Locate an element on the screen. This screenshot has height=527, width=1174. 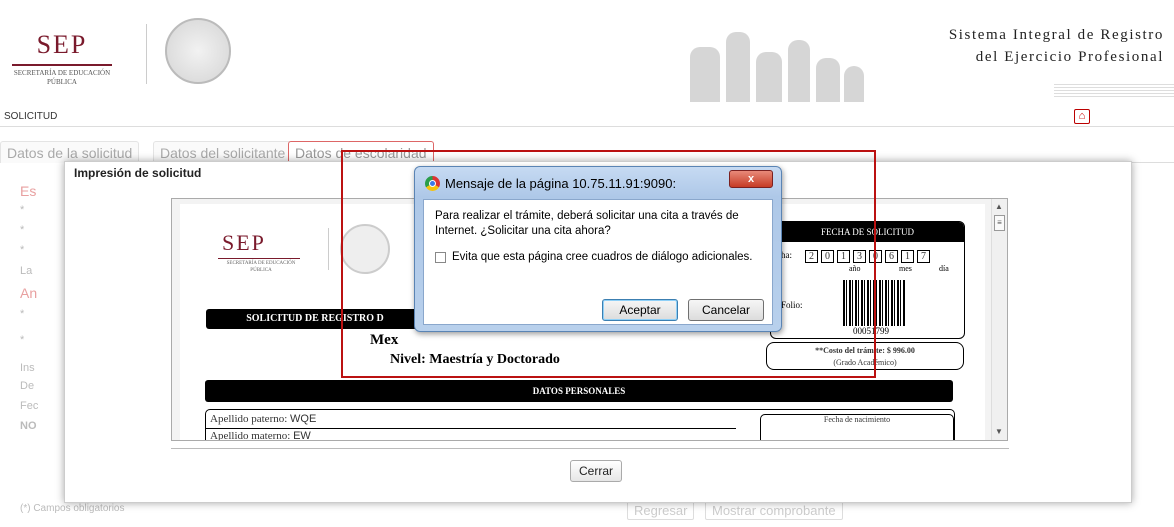
app-title-line2: del Ejercicio Profesional is located at coordinates (1069, 57).